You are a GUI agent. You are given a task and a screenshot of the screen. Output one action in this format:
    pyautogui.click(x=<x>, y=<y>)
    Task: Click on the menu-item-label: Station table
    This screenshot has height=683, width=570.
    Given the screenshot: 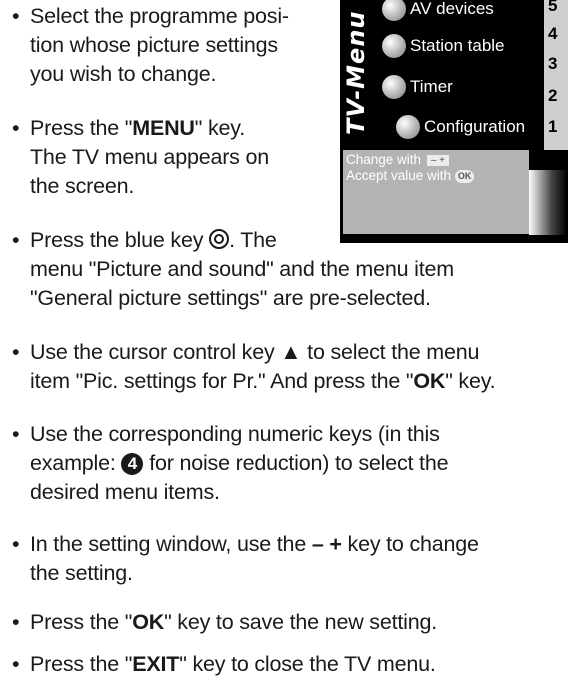 What is the action you would take?
    pyautogui.click(x=457, y=45)
    